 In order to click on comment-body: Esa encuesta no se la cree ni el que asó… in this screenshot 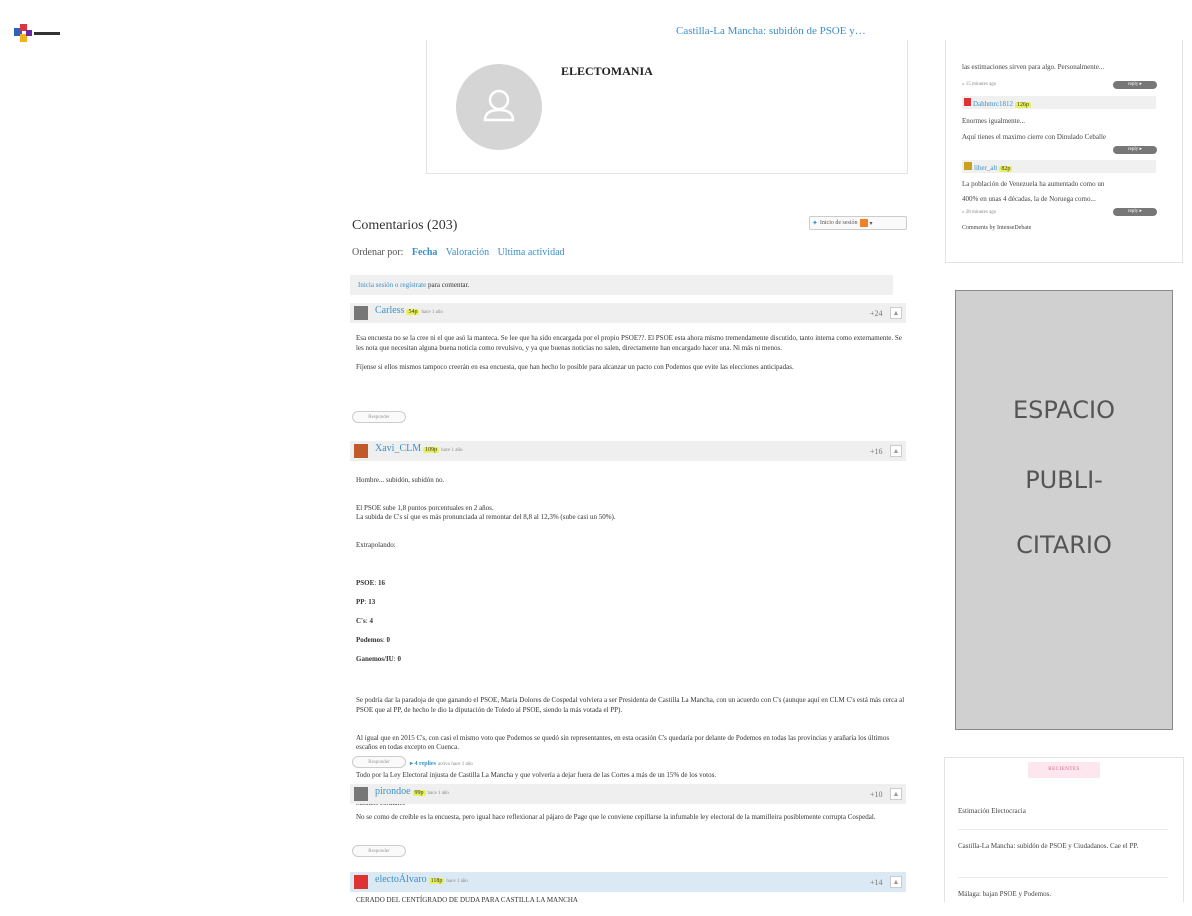, I will do `click(631, 358)`.